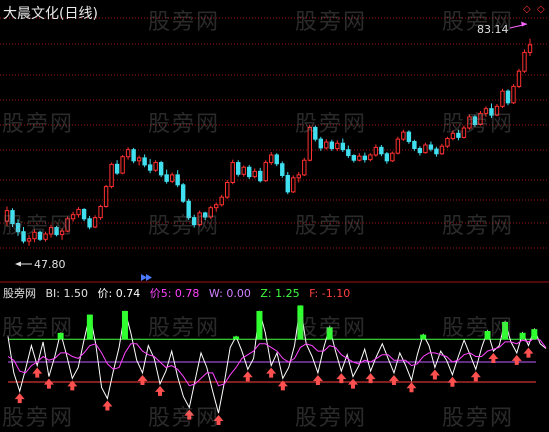 This screenshot has height=432, width=549. Describe the element at coordinates (50, 264) in the screenshot. I see `low-price-label: 47.80` at that location.